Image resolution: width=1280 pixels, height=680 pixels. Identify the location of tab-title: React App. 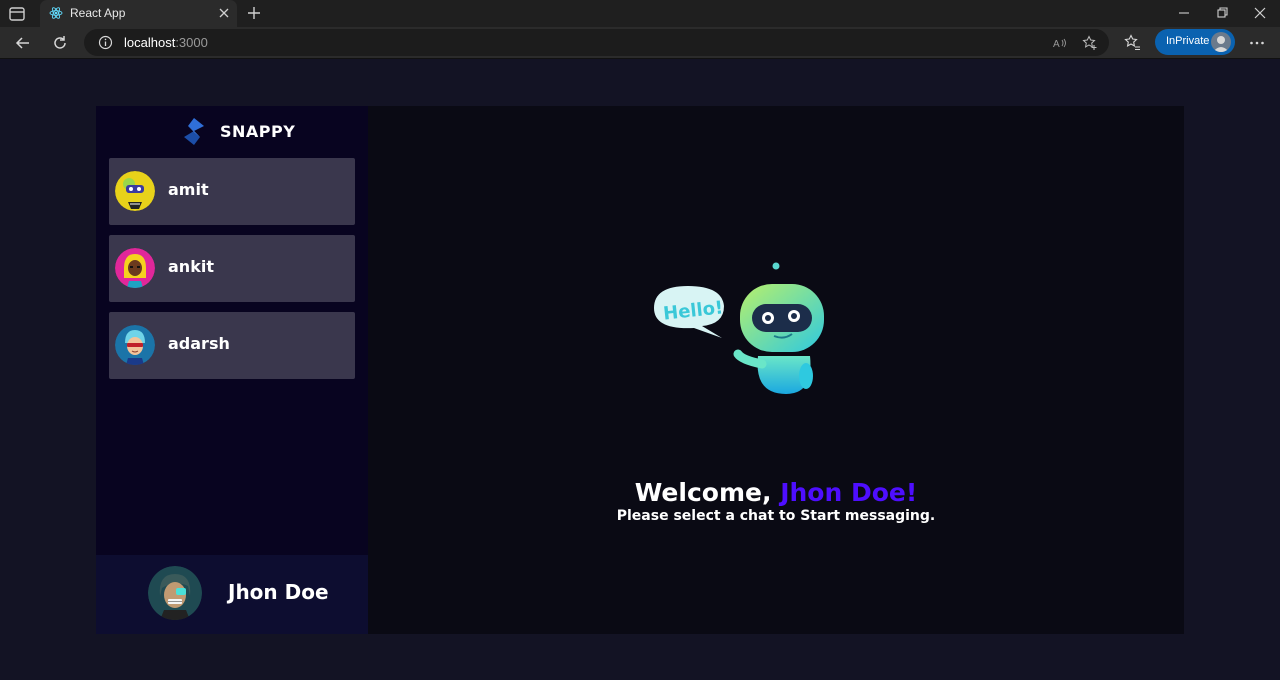
(98, 13).